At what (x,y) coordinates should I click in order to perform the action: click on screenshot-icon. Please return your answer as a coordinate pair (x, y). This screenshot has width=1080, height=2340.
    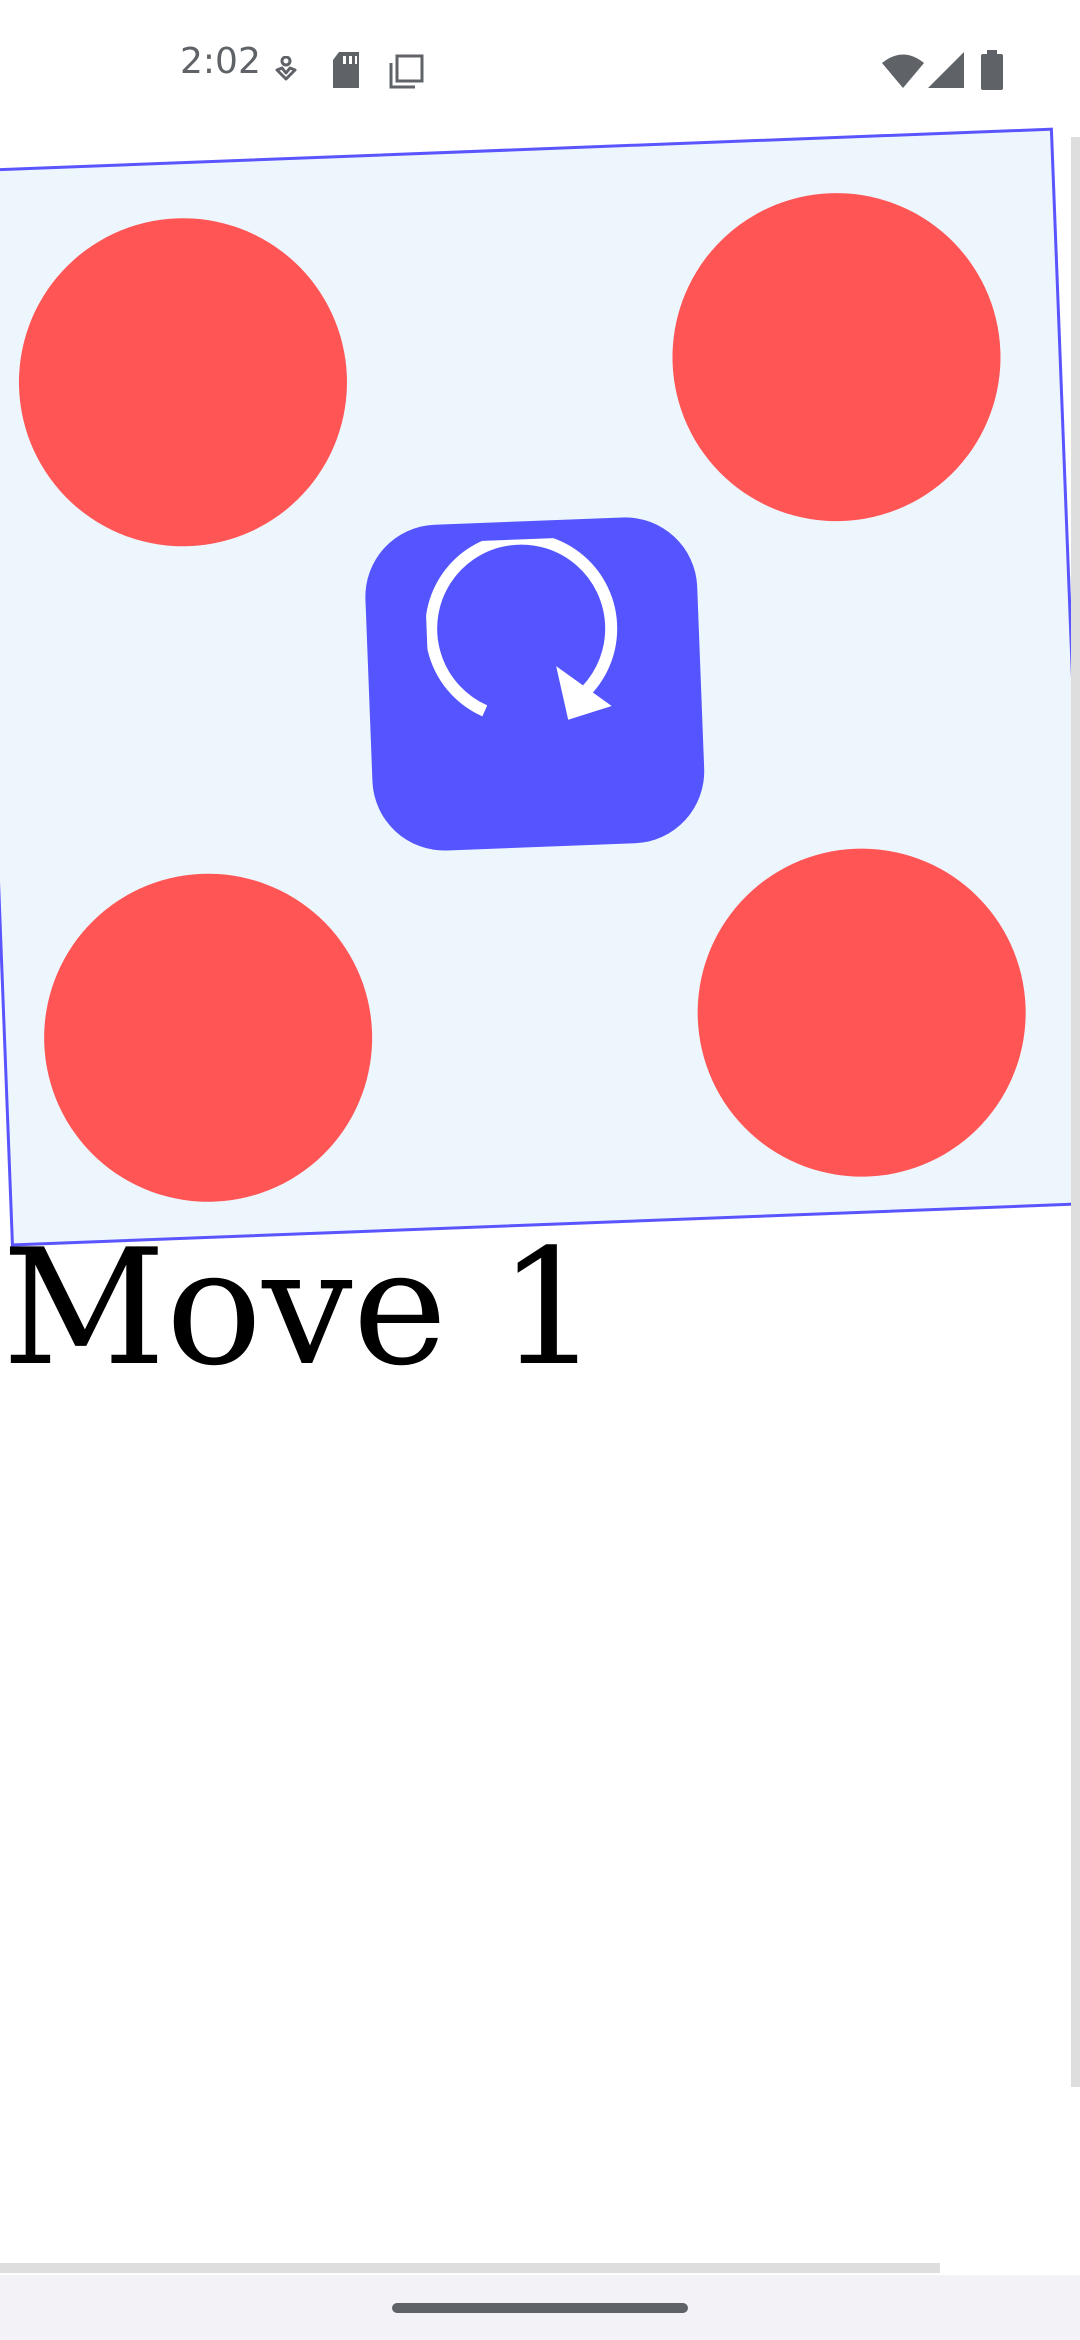
    Looking at the image, I should click on (406, 71).